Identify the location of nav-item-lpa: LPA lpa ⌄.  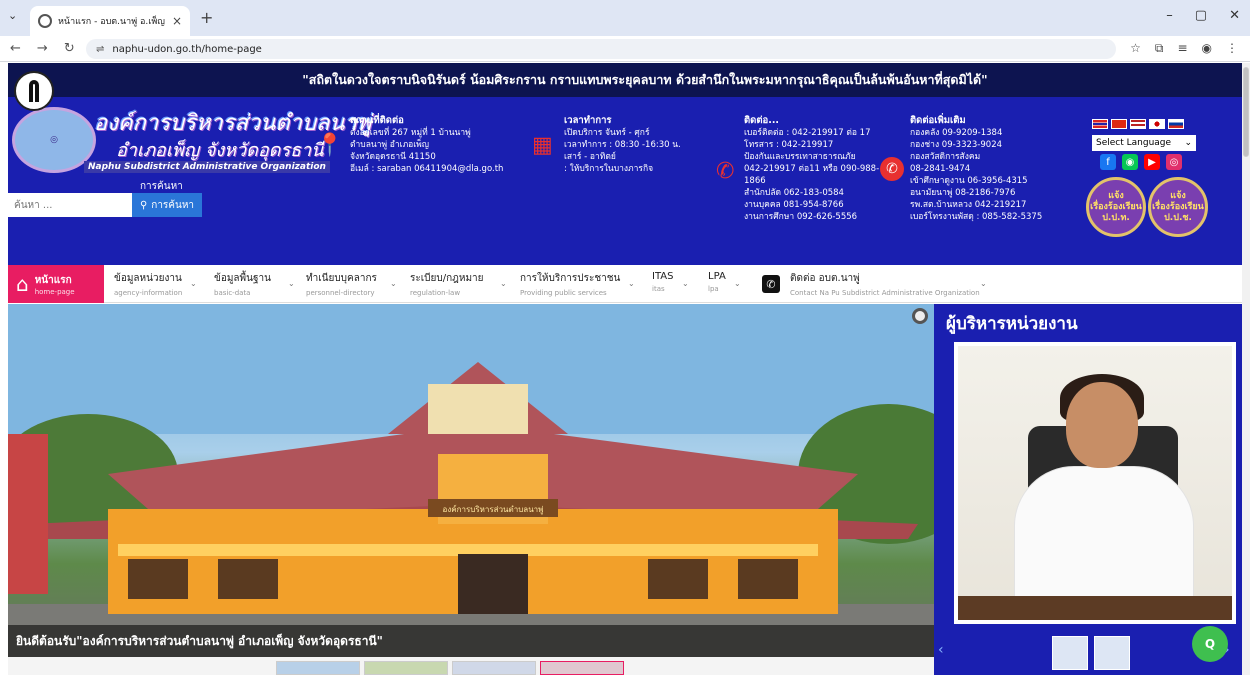
(724, 282).